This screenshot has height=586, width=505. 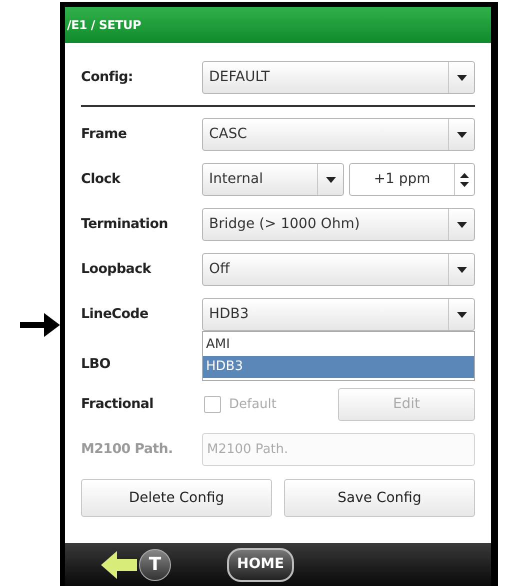 I want to click on config-button: Delete Config, so click(x=176, y=498).